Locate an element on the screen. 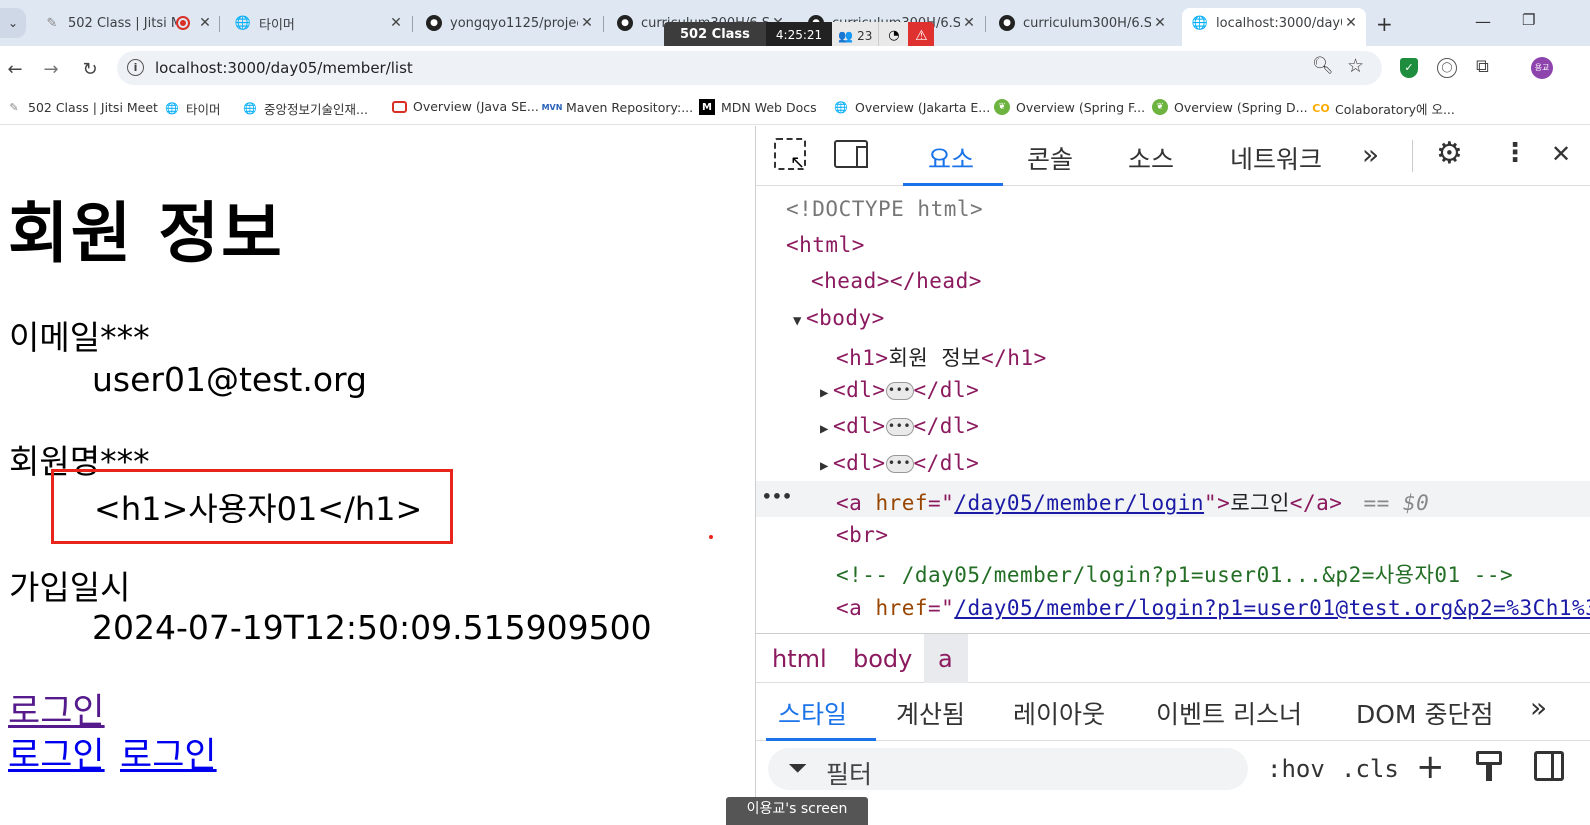  performance-button: ◔ is located at coordinates (893, 35).